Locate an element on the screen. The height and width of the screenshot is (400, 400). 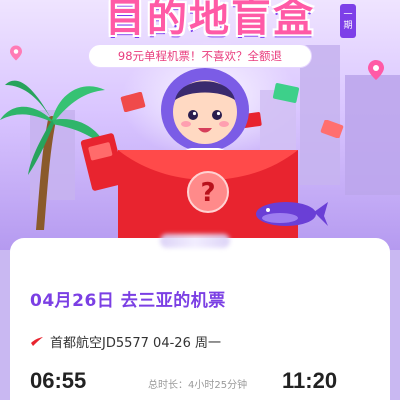
city-building is located at coordinates (372, 135).